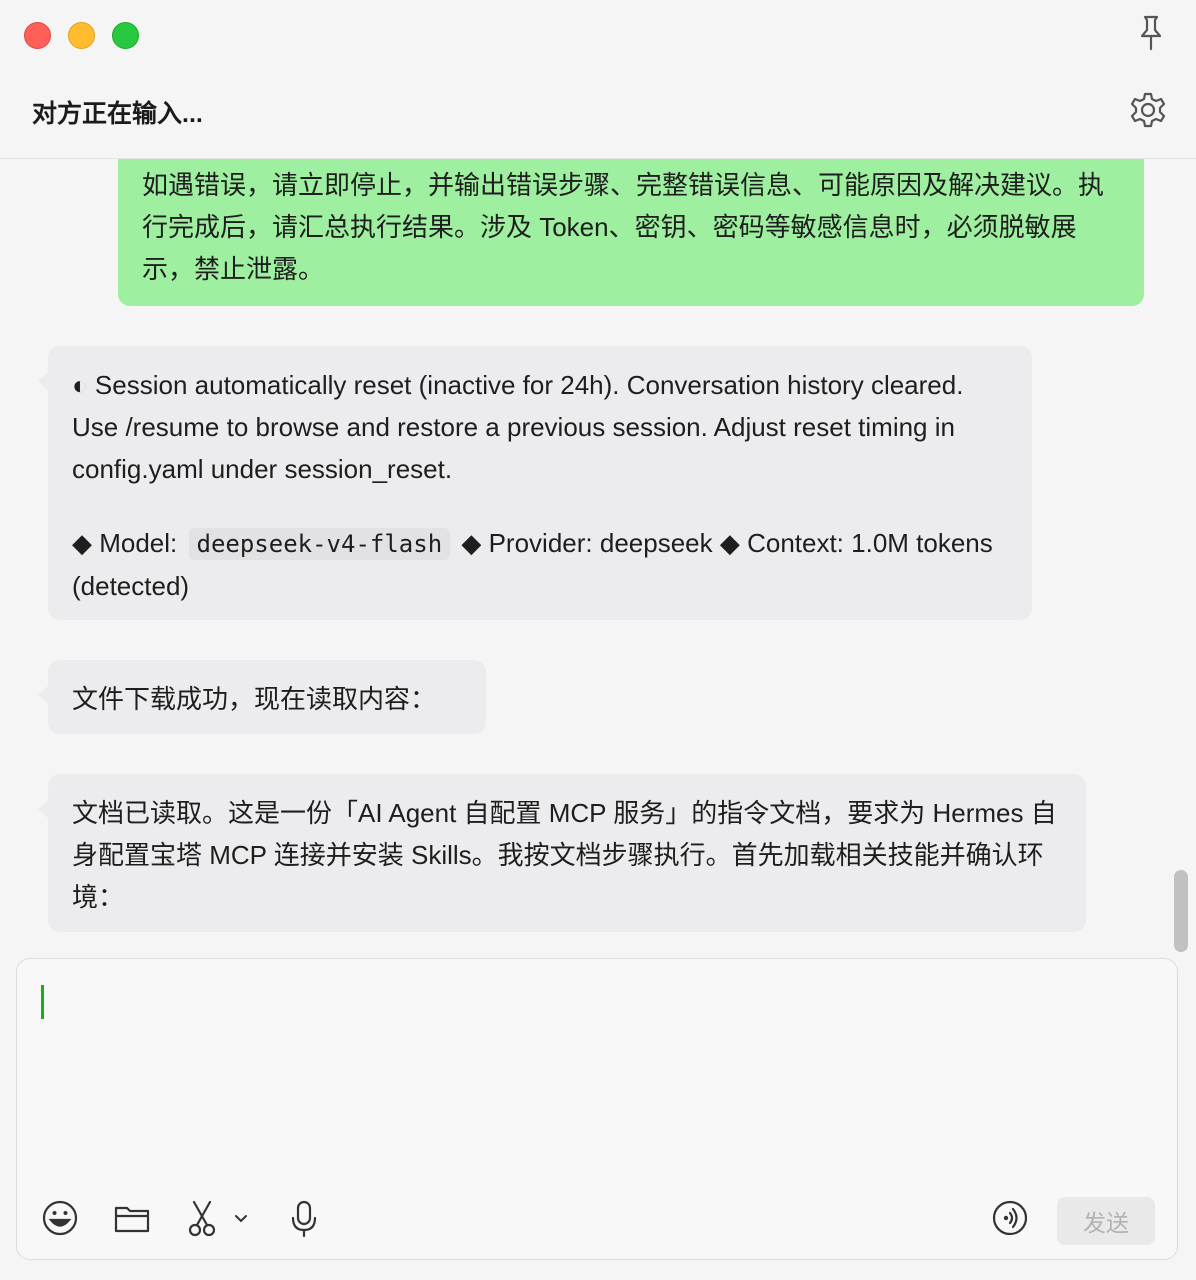 This screenshot has width=1196, height=1280. I want to click on chevron-down-icon, so click(241, 1219).